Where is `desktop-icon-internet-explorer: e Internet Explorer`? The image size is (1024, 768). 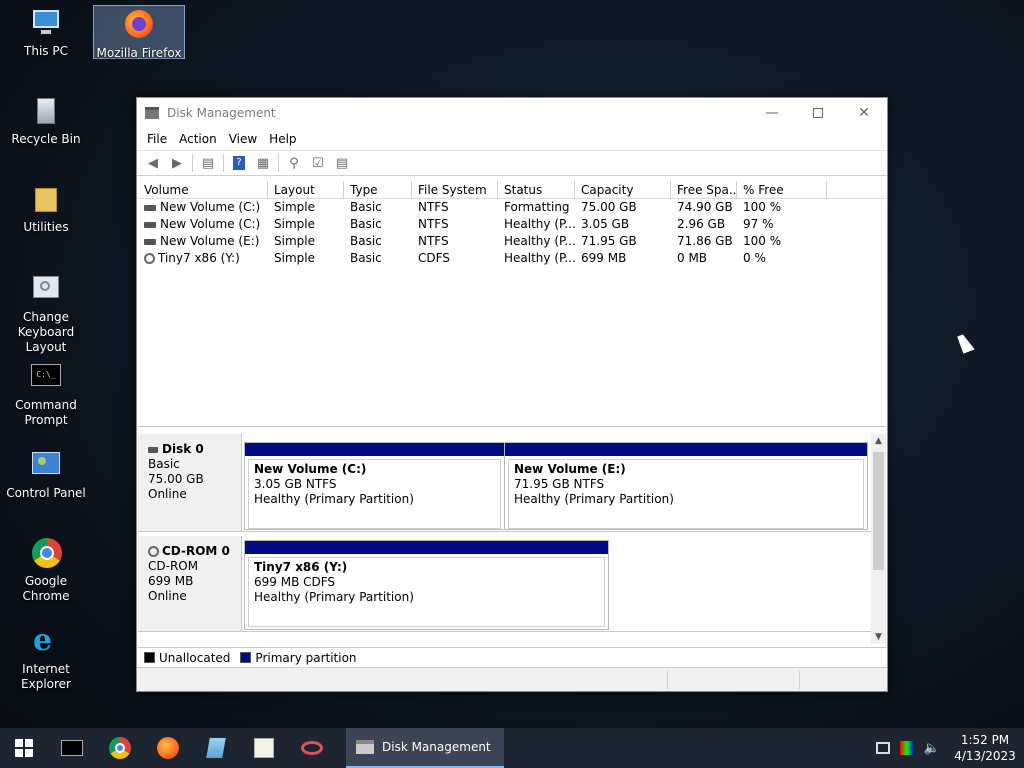
desktop-icon-internet-explorer: e Internet Explorer is located at coordinates (46, 658).